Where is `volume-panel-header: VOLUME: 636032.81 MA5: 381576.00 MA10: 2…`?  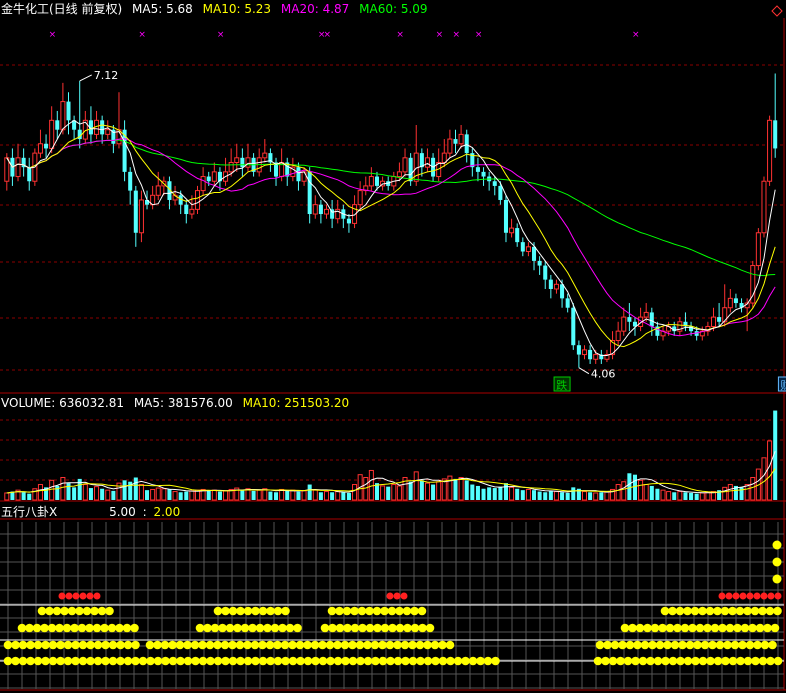
volume-panel-header: VOLUME: 636032.81 MA5: 381576.00 MA10: 2… is located at coordinates (178, 403).